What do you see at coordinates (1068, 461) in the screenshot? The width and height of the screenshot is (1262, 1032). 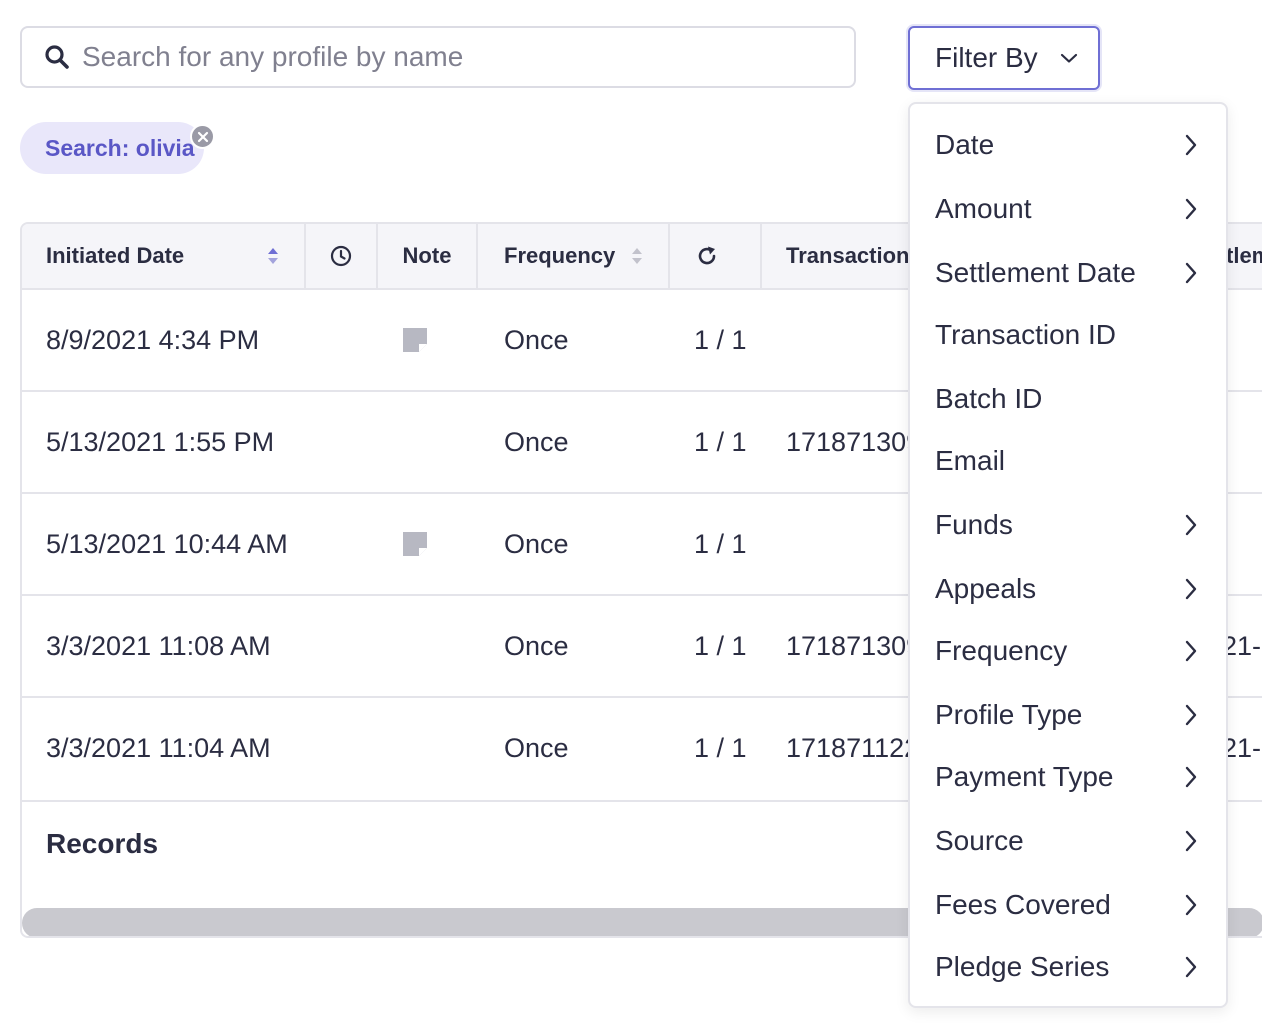 I see `filter-menu-item-email: Email` at bounding box center [1068, 461].